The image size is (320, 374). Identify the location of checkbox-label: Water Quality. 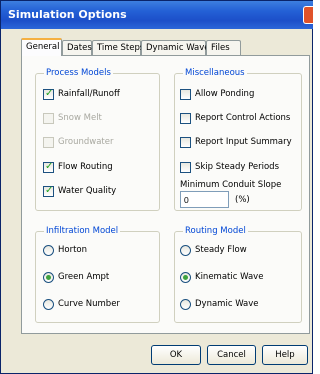
(87, 191).